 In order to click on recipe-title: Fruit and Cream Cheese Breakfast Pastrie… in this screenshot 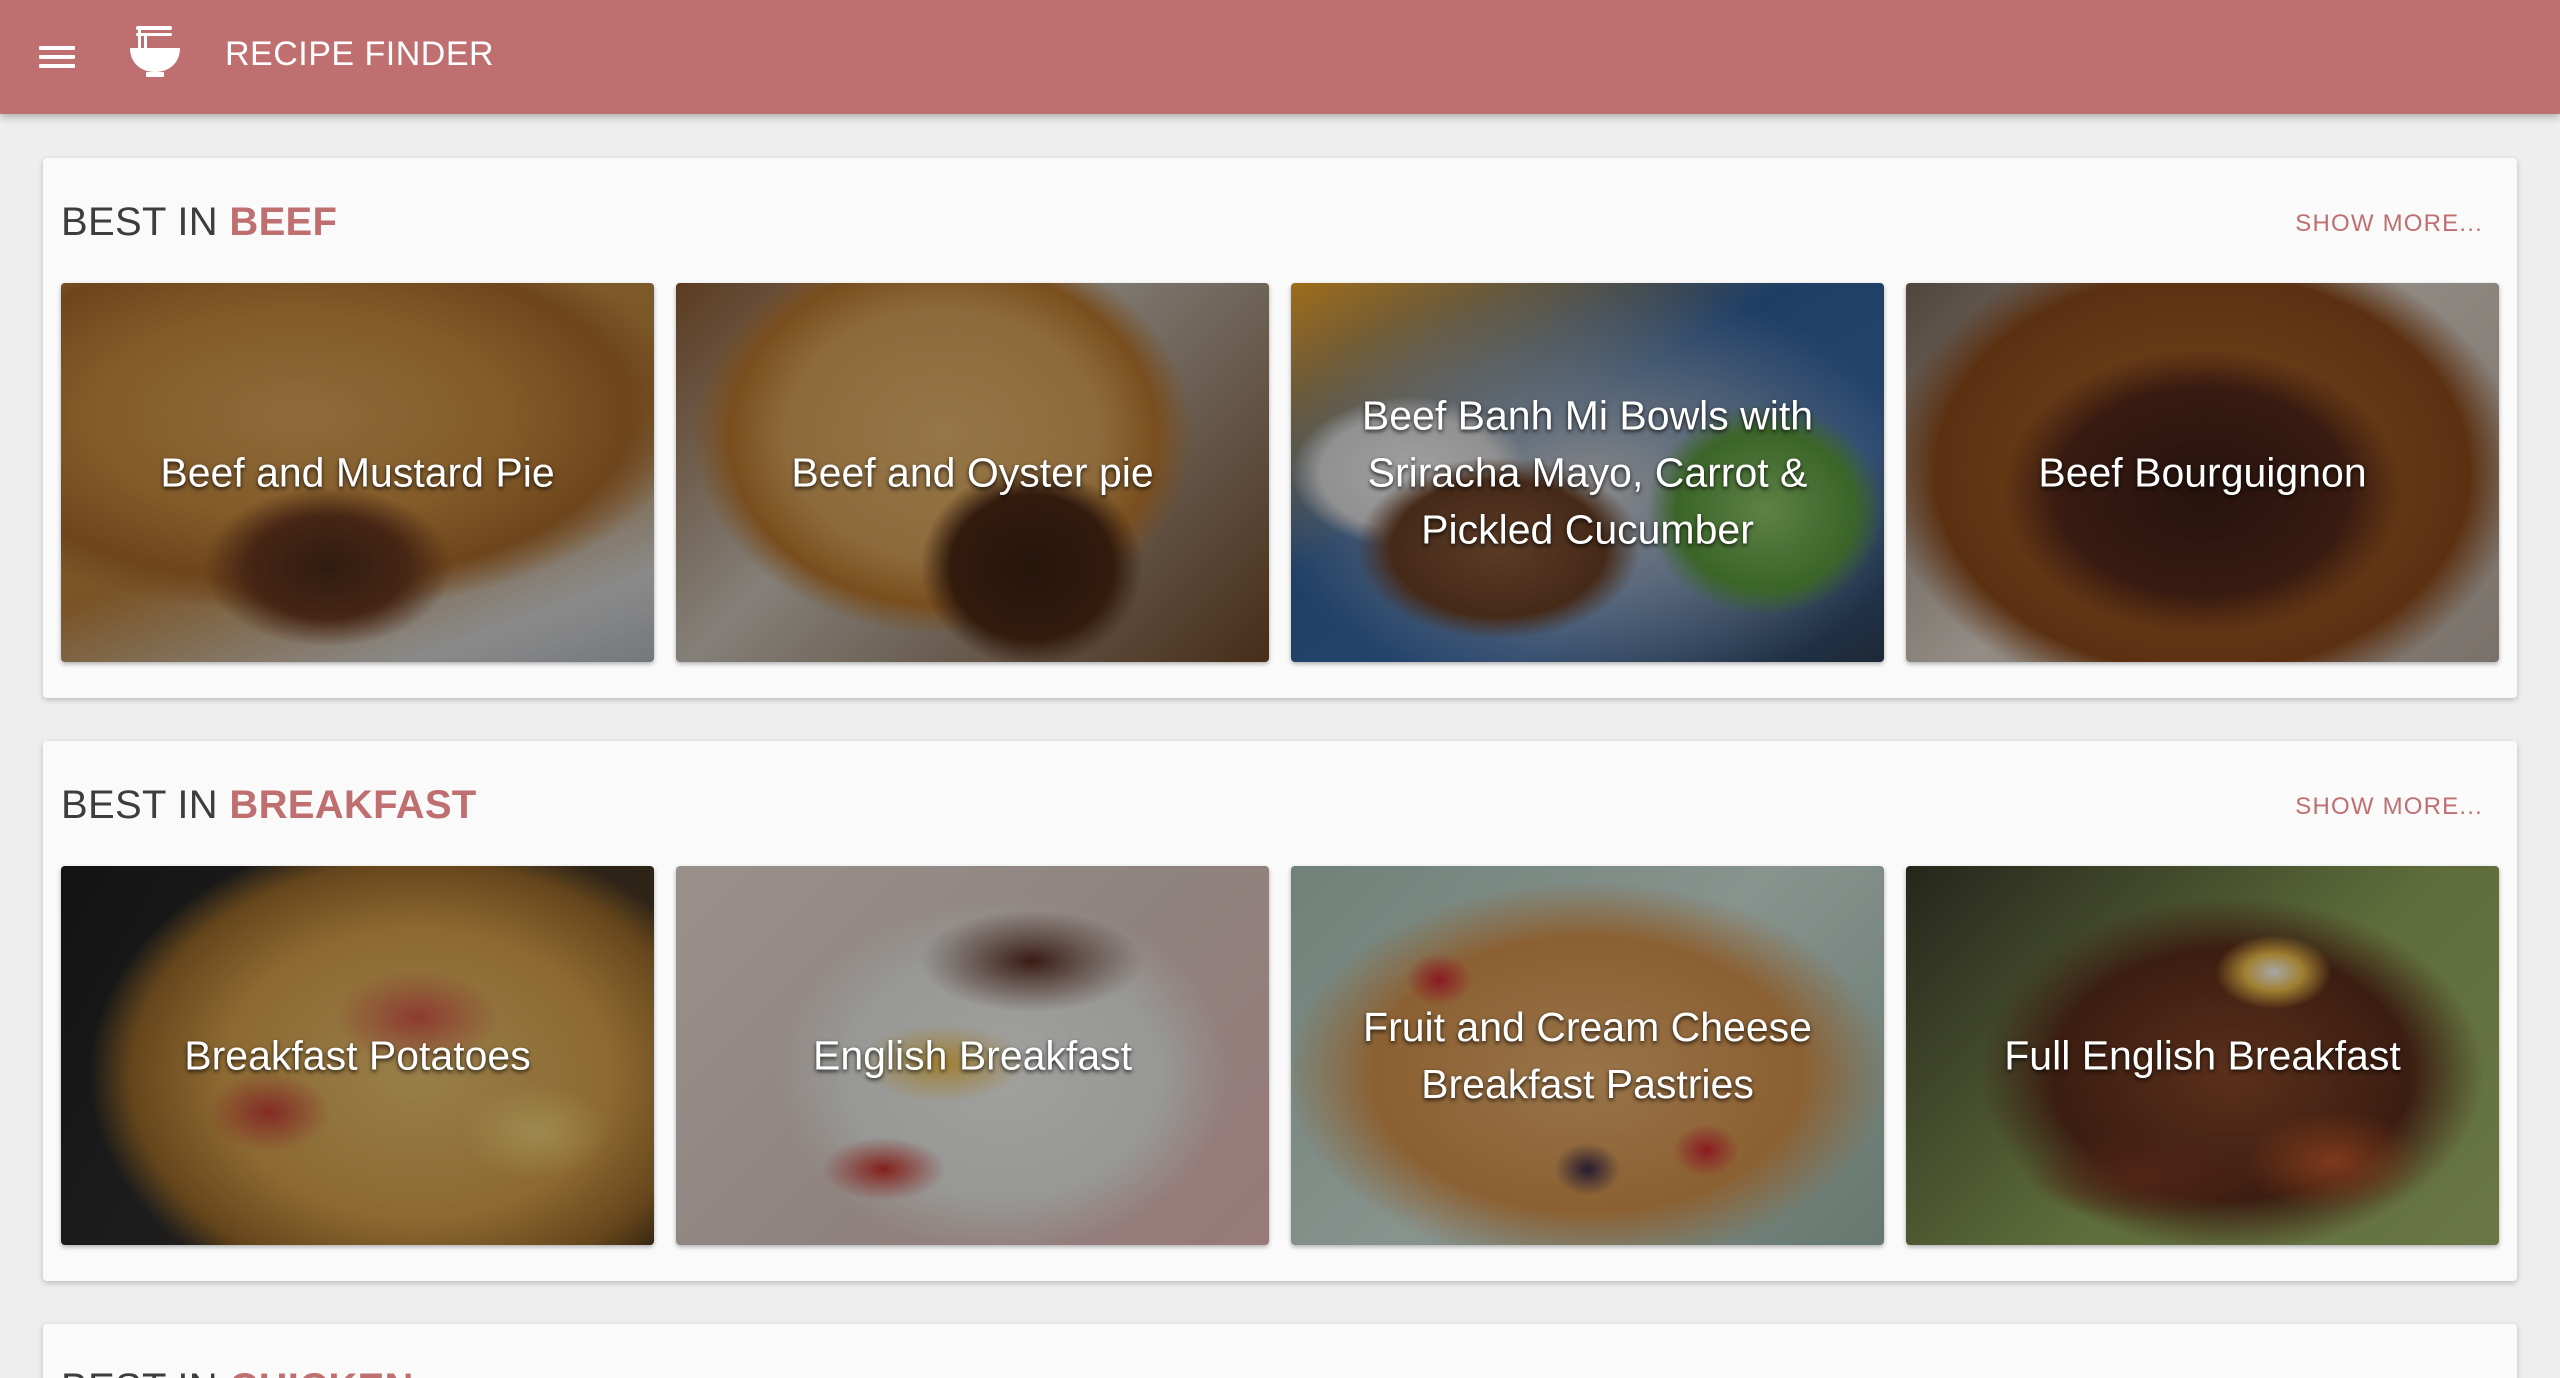, I will do `click(1587, 1055)`.